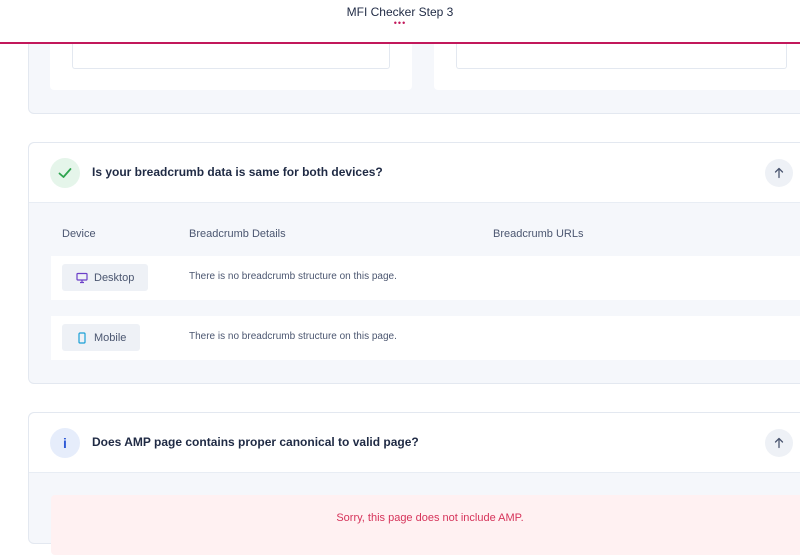 The width and height of the screenshot is (800, 555). I want to click on mobile-icon, so click(82, 337).